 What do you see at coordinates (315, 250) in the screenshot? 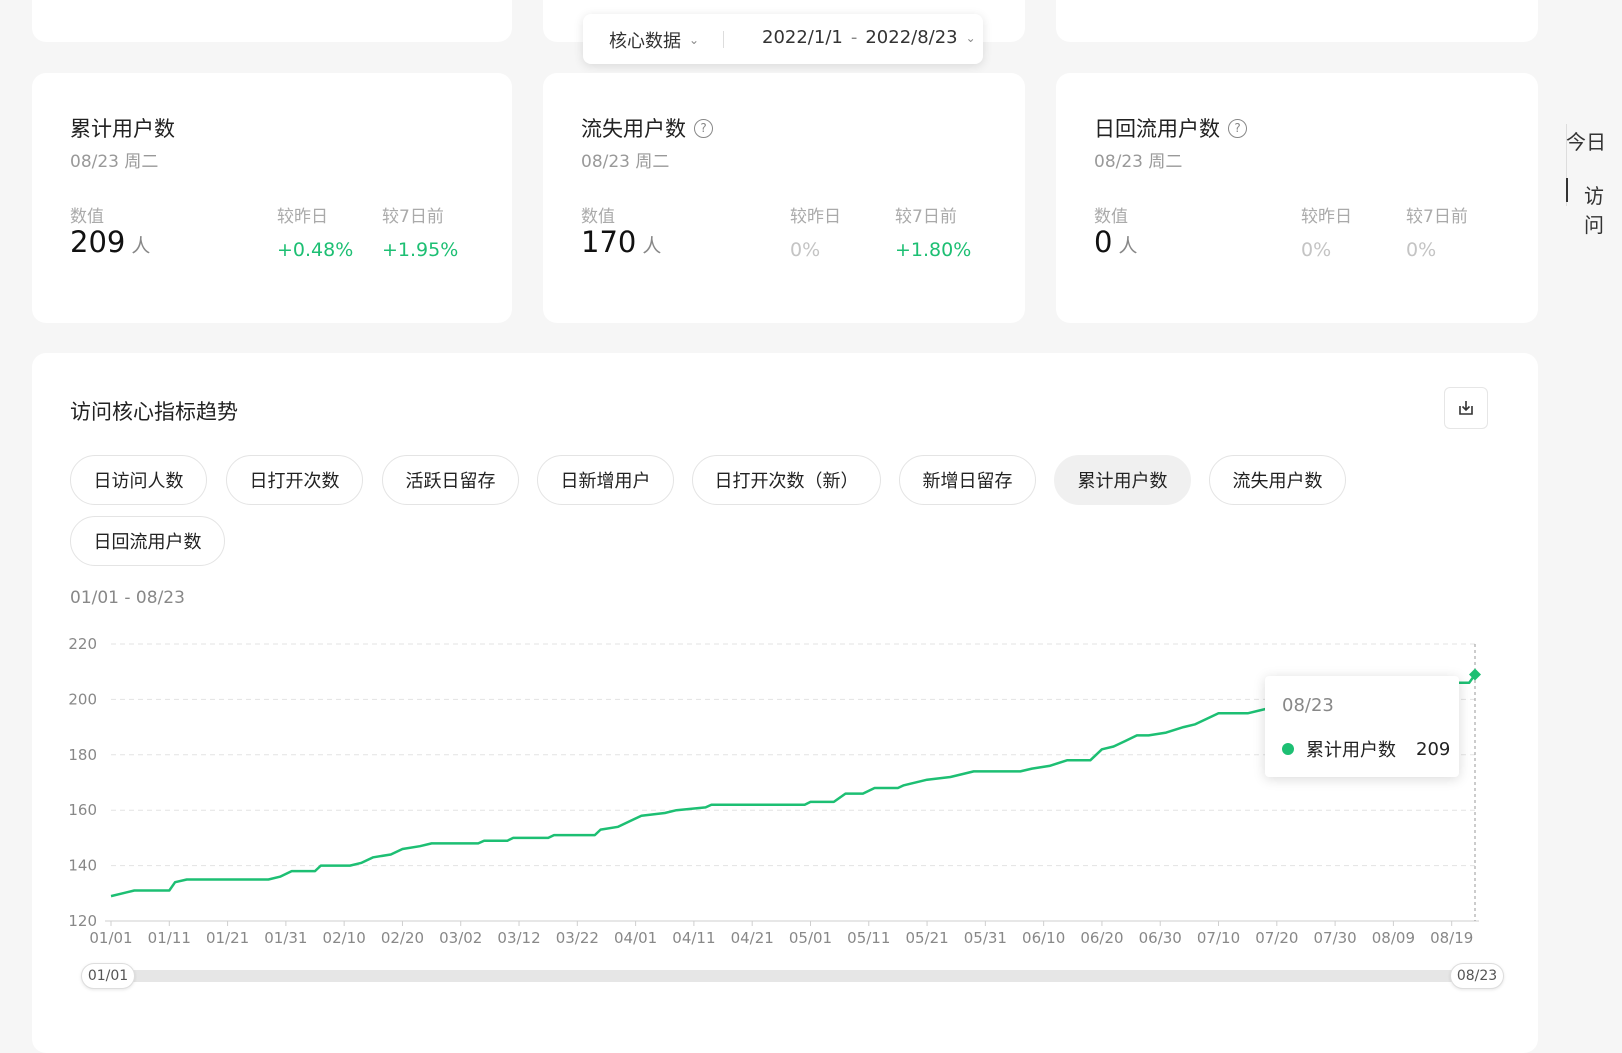
I see `vs-day-value: +0.48%` at bounding box center [315, 250].